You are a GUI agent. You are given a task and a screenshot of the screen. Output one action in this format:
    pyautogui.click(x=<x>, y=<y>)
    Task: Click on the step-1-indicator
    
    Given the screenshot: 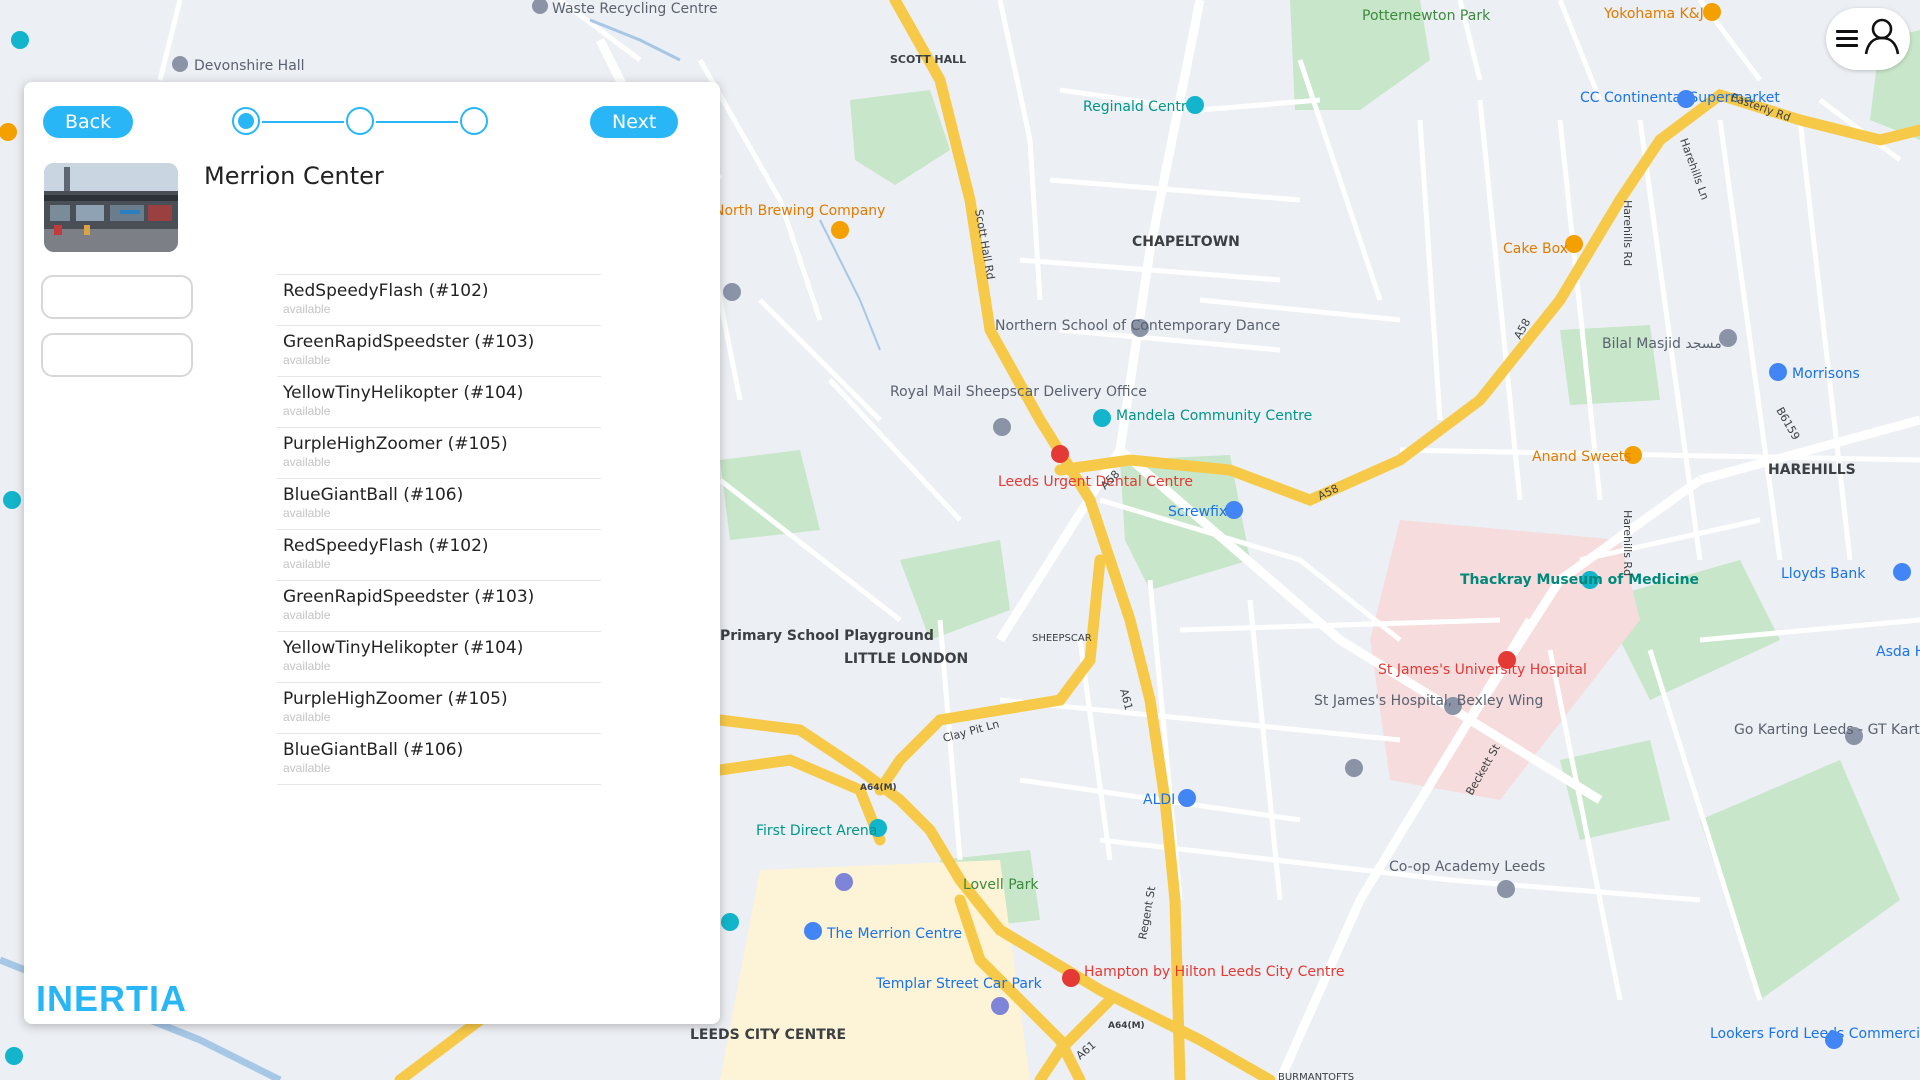 What is the action you would take?
    pyautogui.click(x=246, y=121)
    